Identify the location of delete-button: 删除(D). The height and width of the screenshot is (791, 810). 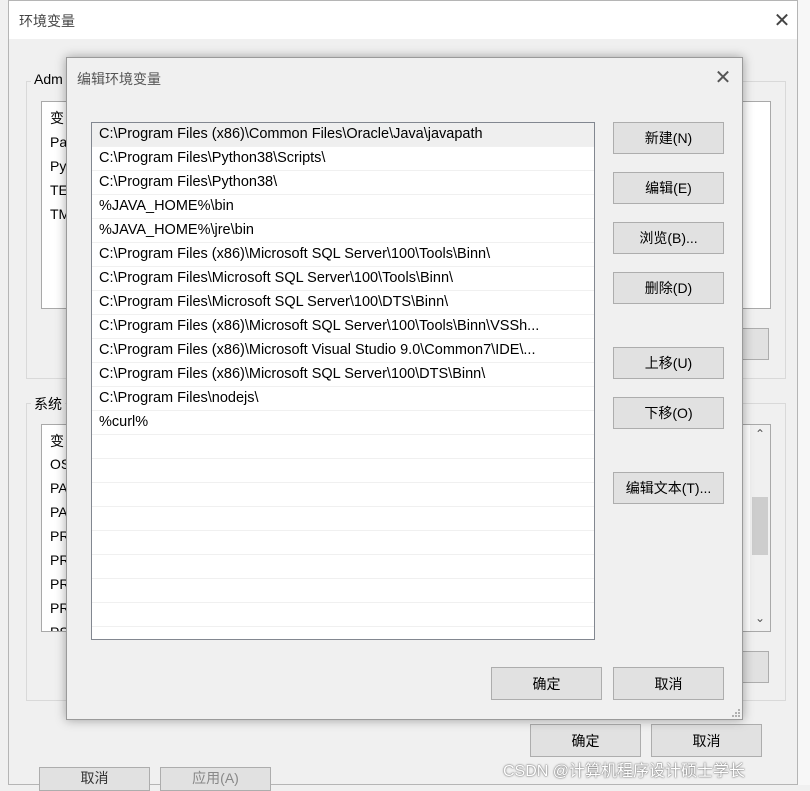
(668, 288).